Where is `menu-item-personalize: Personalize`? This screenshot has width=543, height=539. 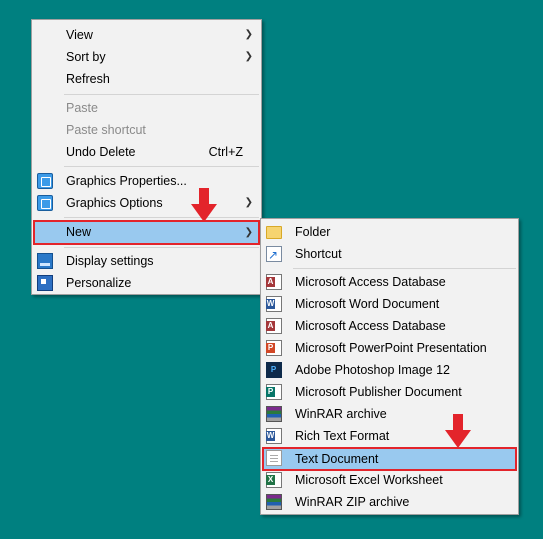
menu-item-personalize: Personalize is located at coordinates (146, 283).